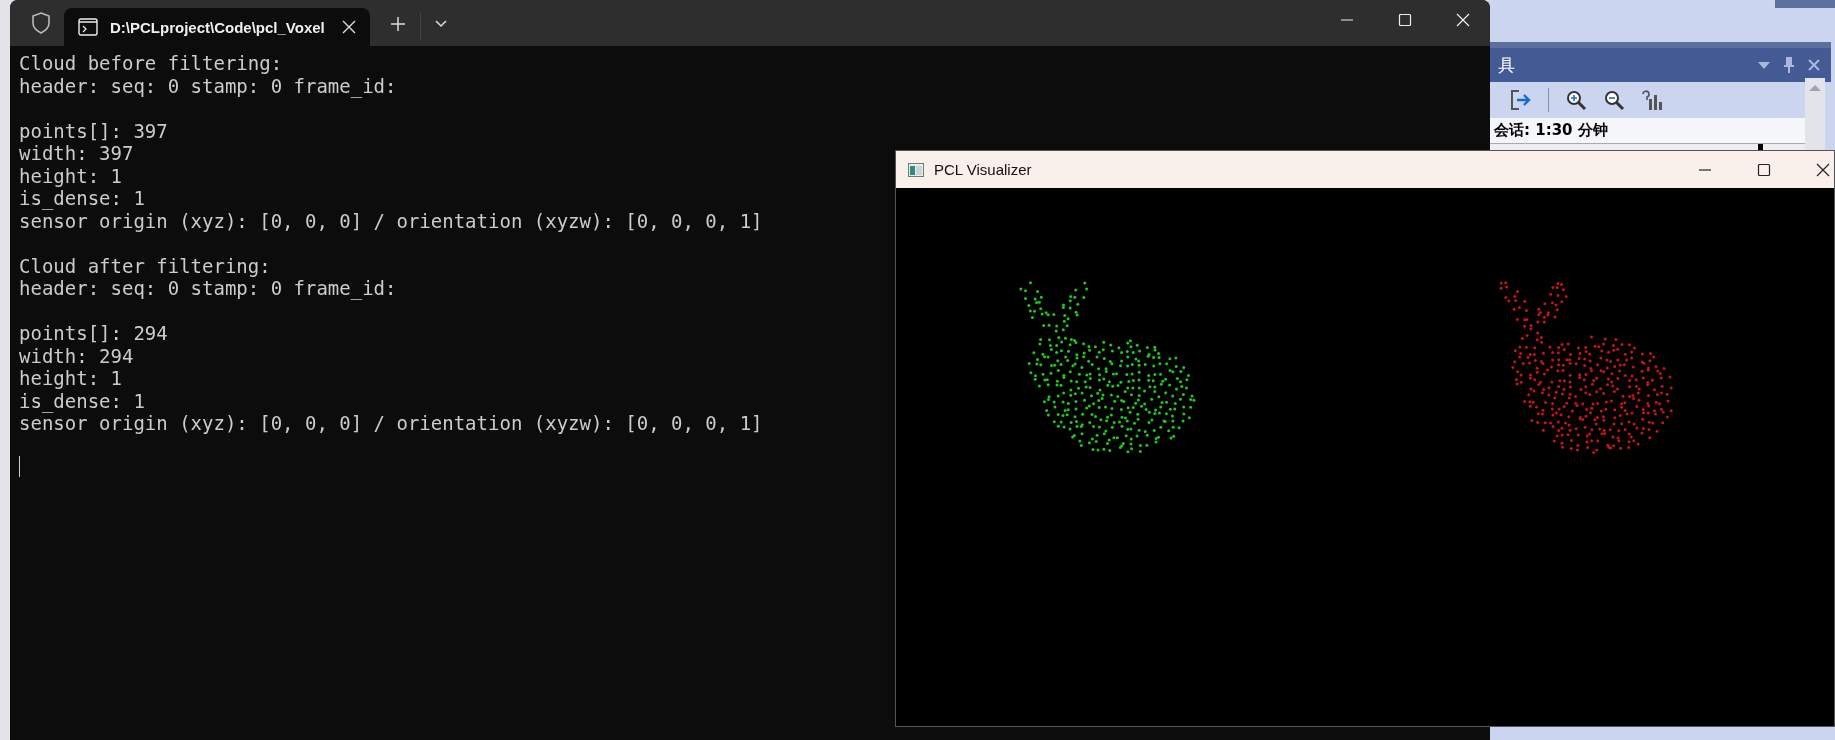 The image size is (1835, 740). What do you see at coordinates (1764, 65) in the screenshot?
I see `dropdown-icon` at bounding box center [1764, 65].